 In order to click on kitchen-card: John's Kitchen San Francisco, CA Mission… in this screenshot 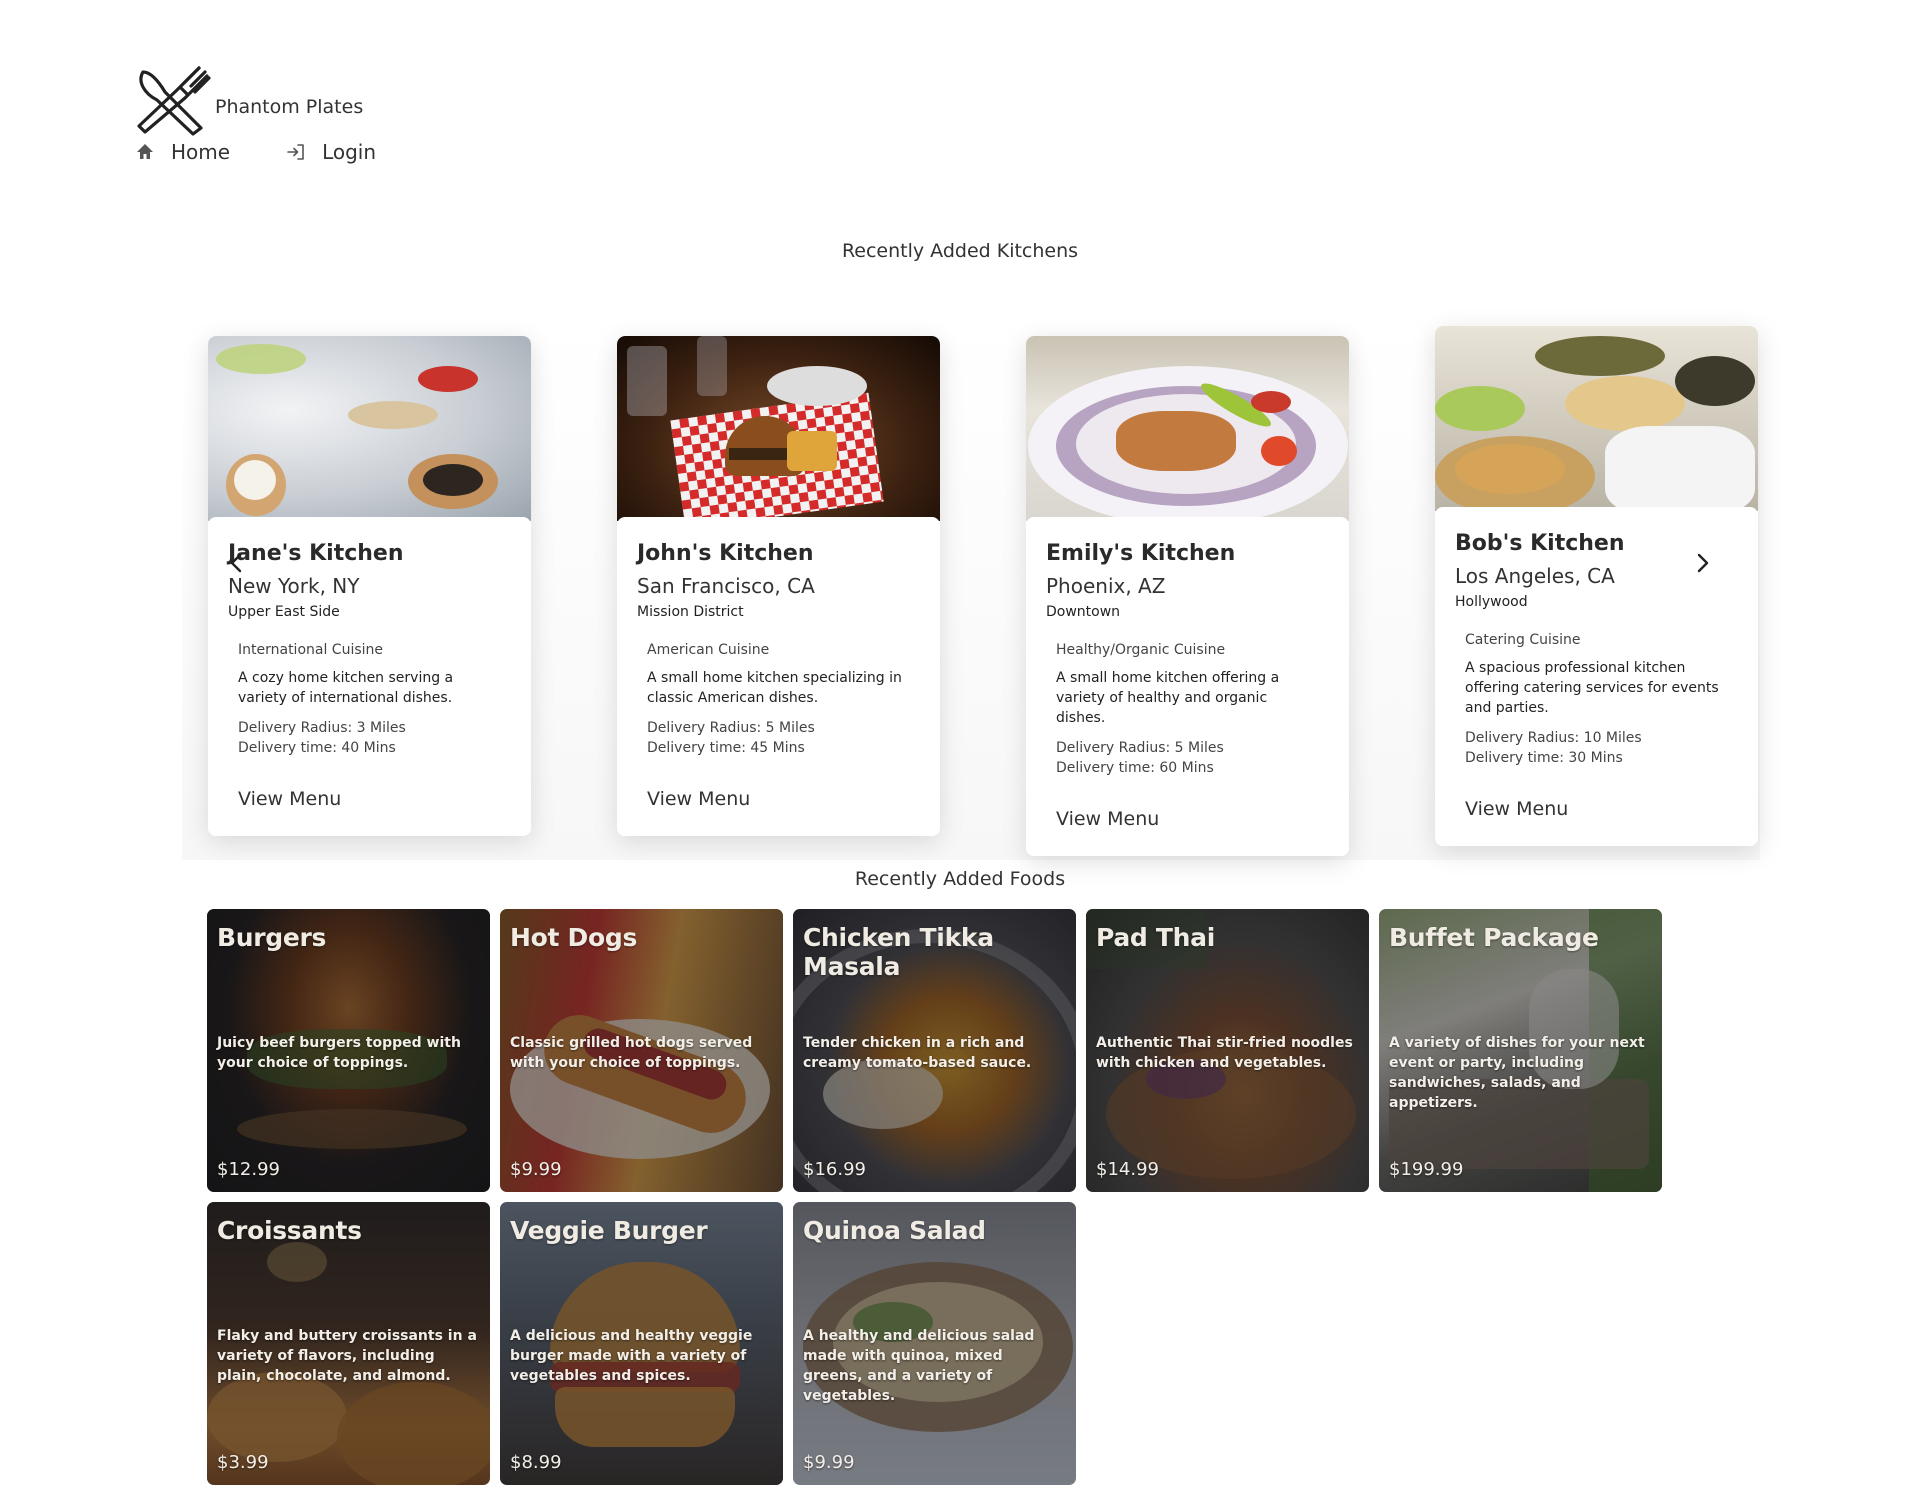, I will do `click(778, 586)`.